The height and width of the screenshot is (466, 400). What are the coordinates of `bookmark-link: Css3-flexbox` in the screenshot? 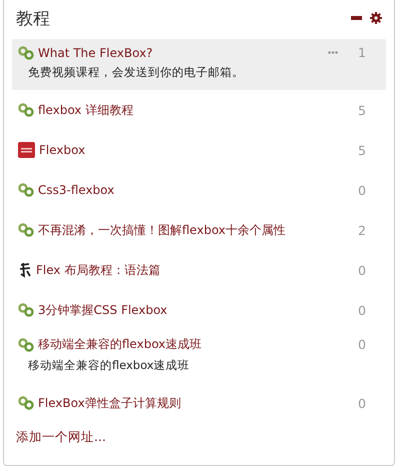 It's located at (188, 190).